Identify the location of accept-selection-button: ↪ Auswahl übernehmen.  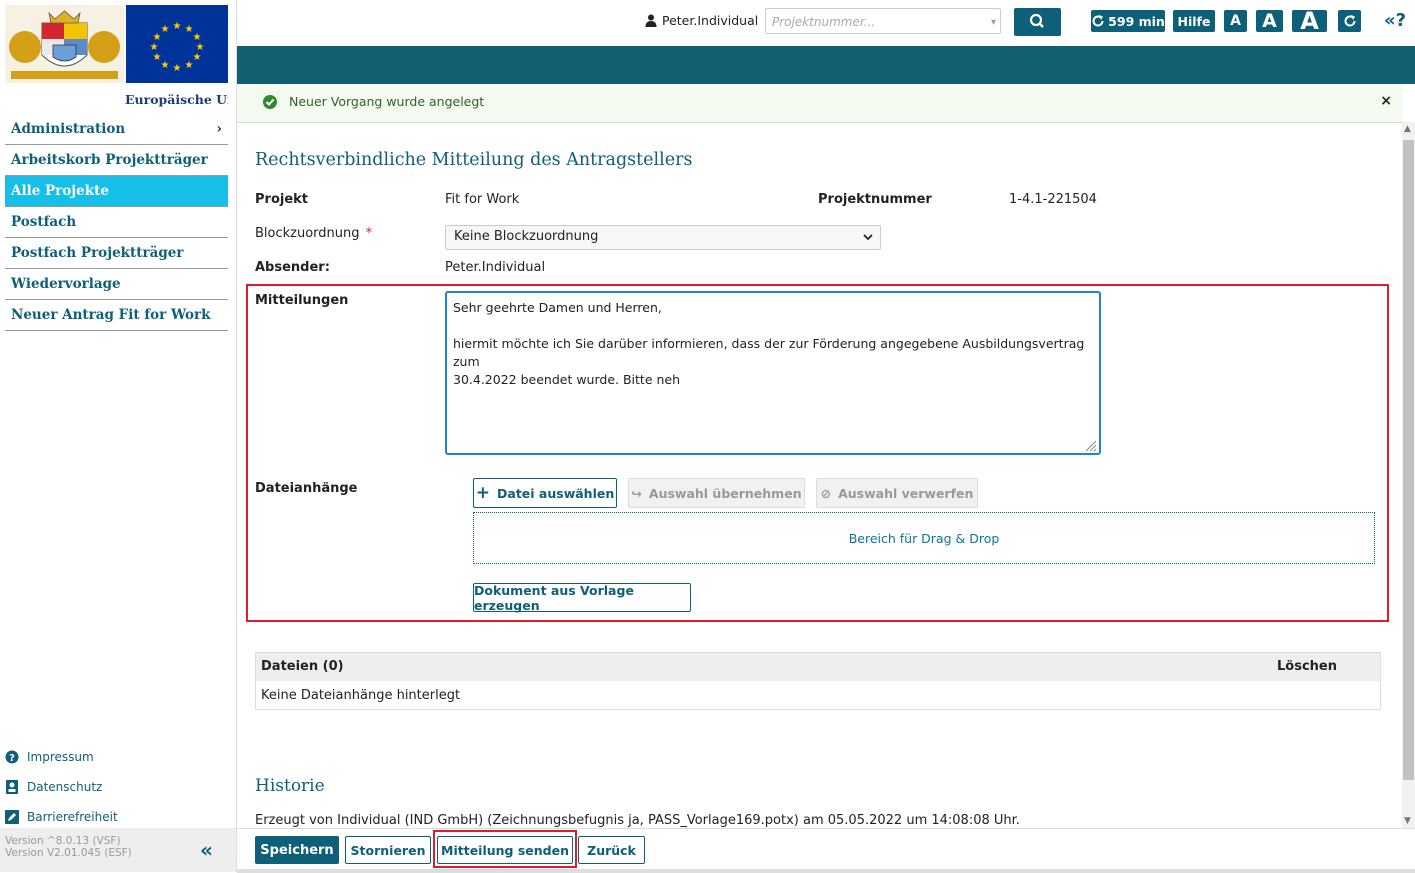
(716, 493).